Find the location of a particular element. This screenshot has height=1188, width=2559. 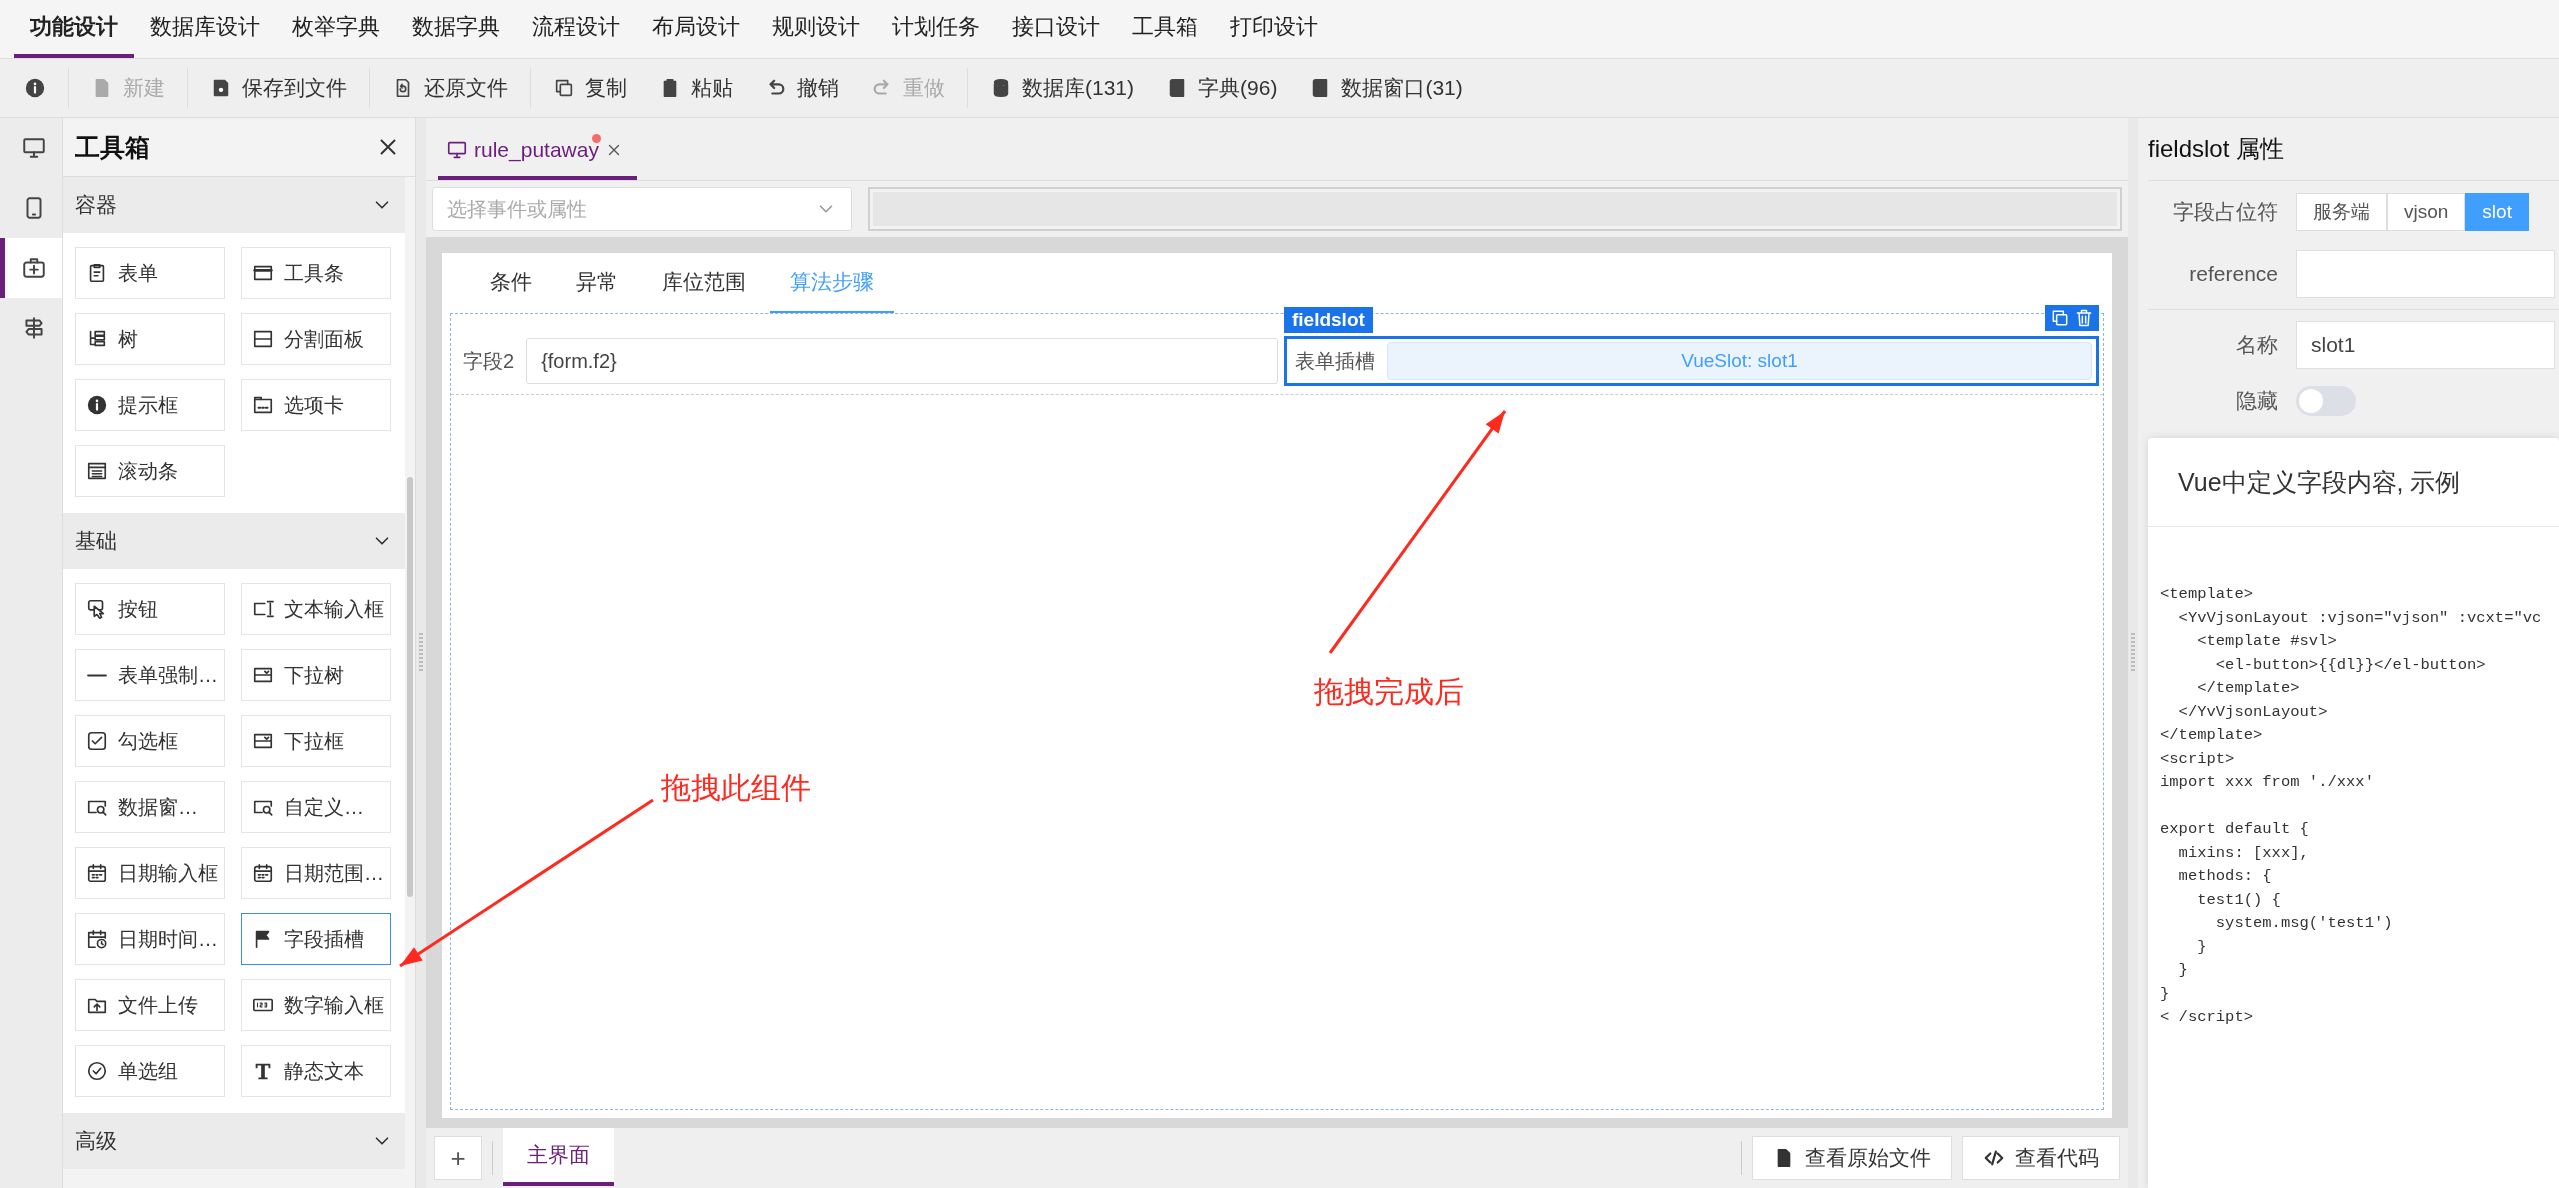

form-tab: 条件 is located at coordinates (511, 283).